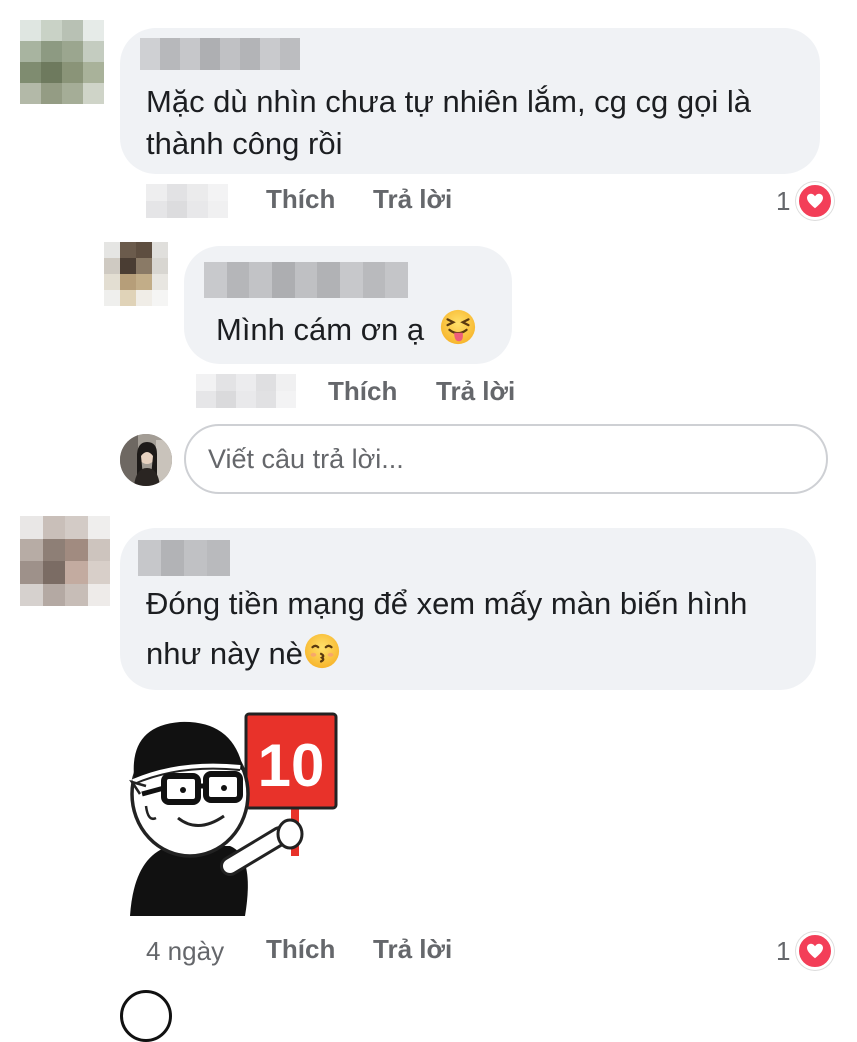 This screenshot has height=1042, width=857. What do you see at coordinates (235, 816) in the screenshot?
I see `sticker: 10` at bounding box center [235, 816].